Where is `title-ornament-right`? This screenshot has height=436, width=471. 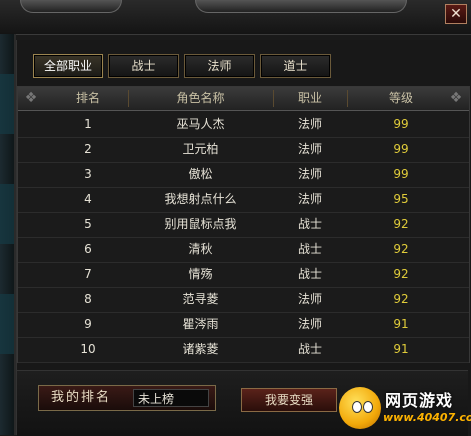 title-ornament-right is located at coordinates (301, 6).